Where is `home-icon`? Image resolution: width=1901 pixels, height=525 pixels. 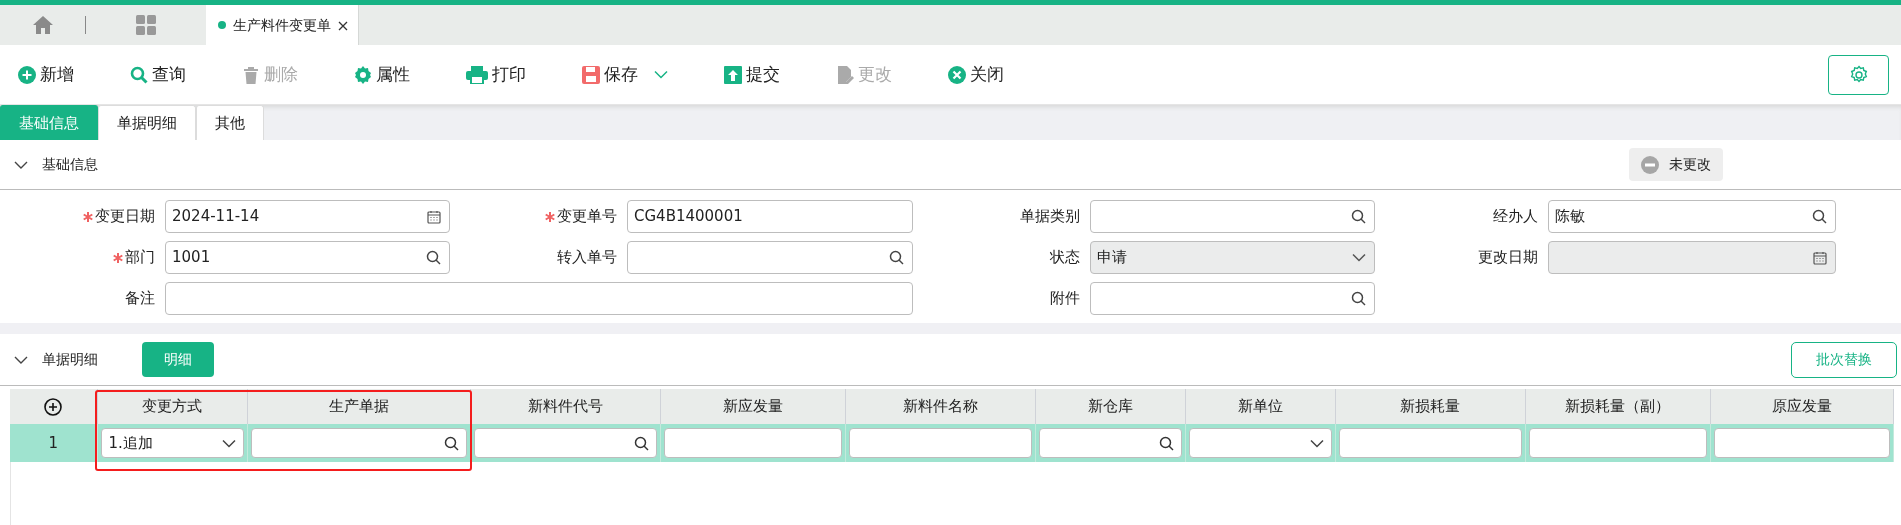
home-icon is located at coordinates (42, 25).